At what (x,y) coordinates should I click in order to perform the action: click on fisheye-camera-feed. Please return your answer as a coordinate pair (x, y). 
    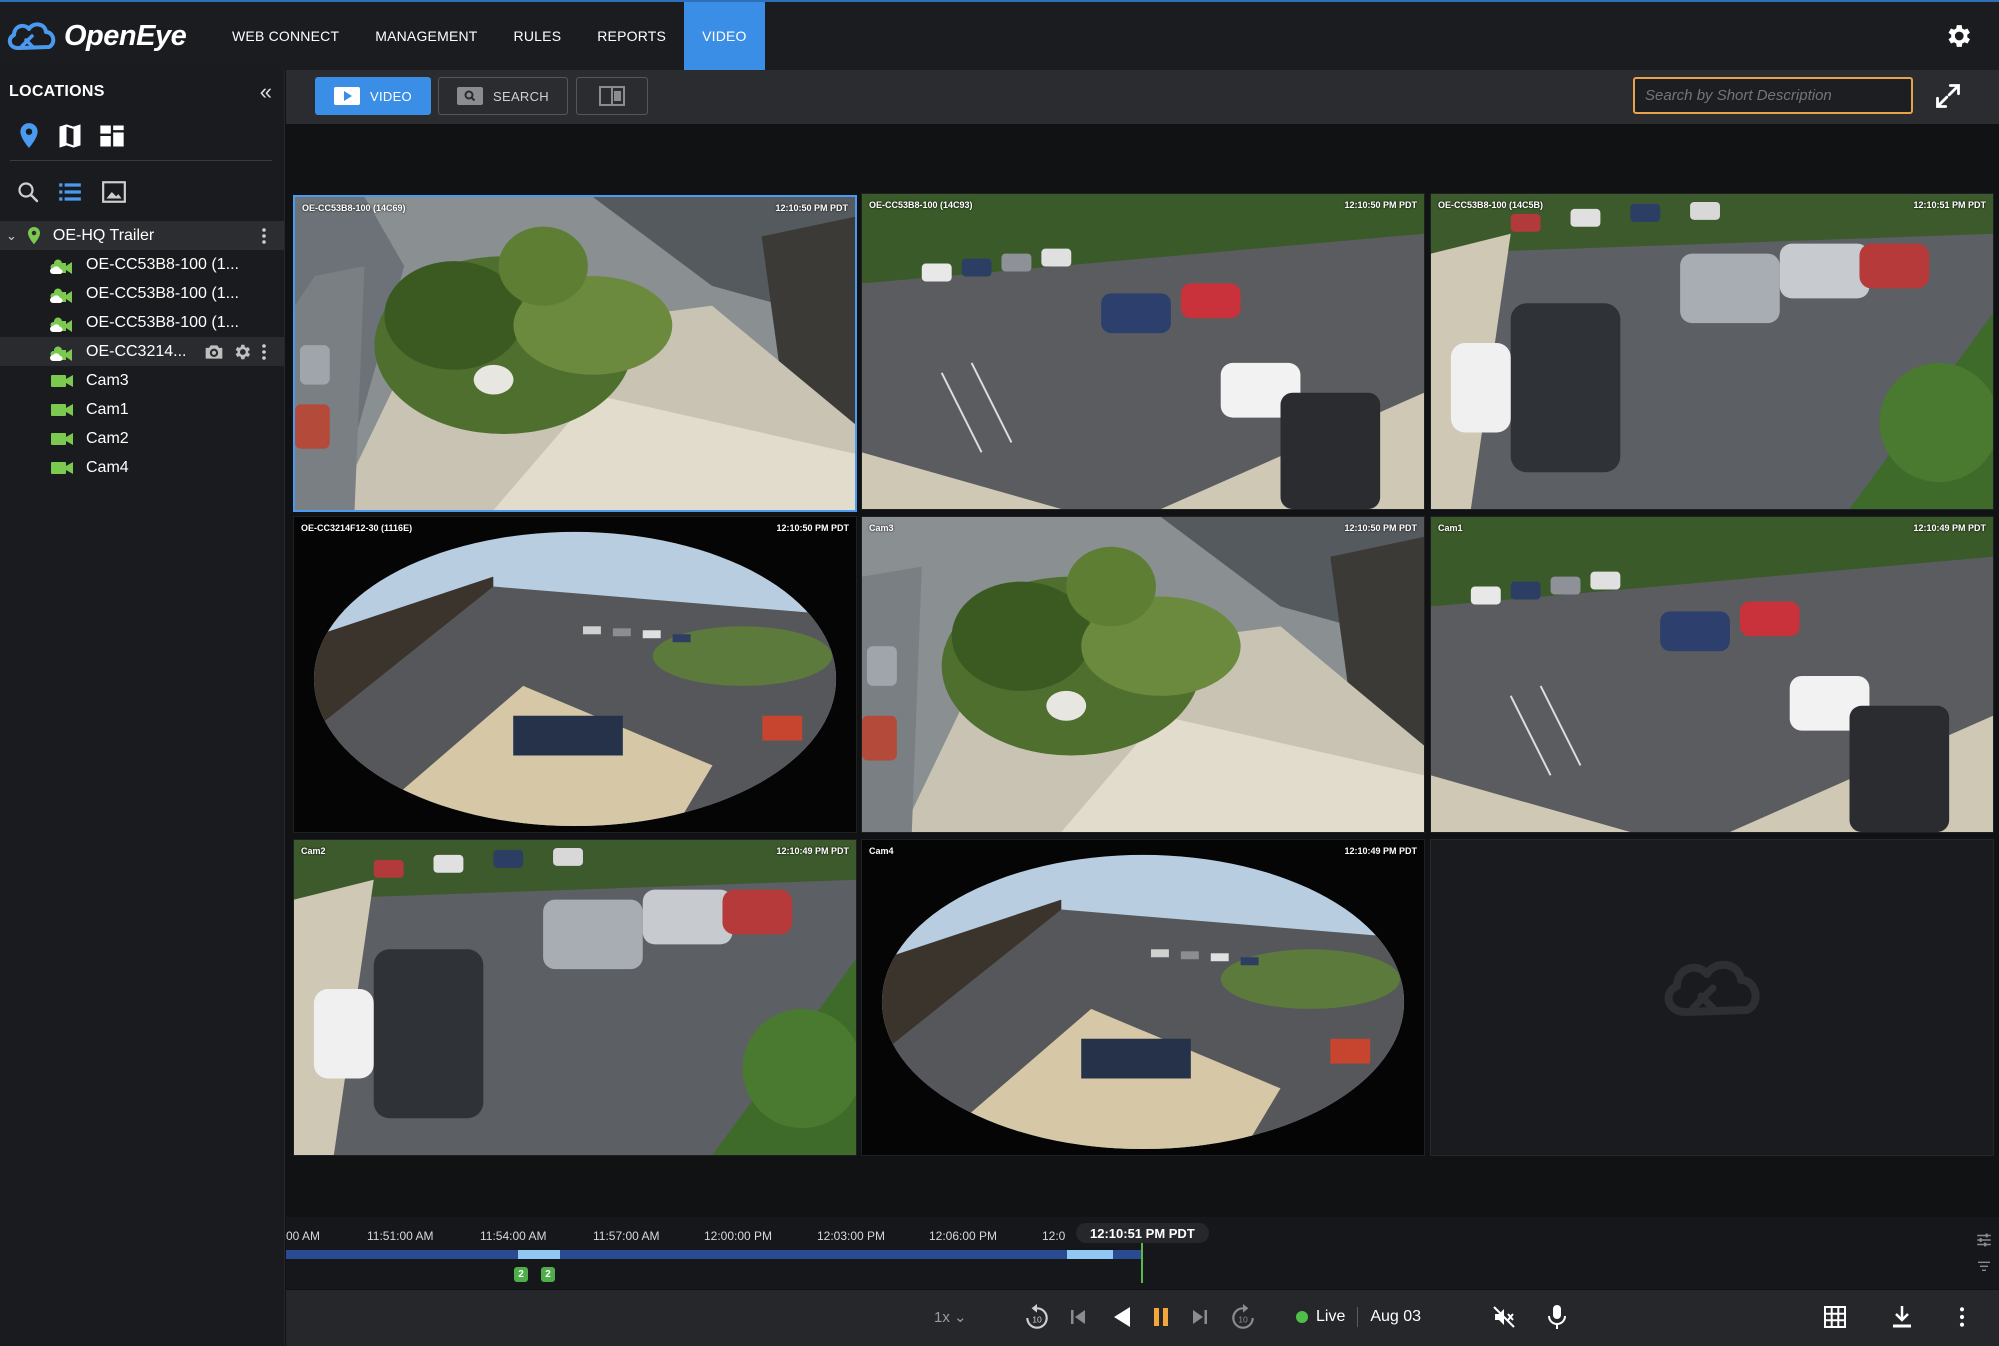
    Looking at the image, I should click on (1143, 997).